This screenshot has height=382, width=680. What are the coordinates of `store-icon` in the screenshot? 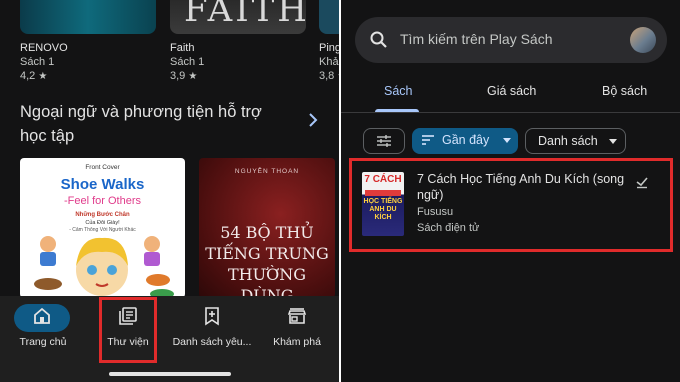 It's located at (297, 316).